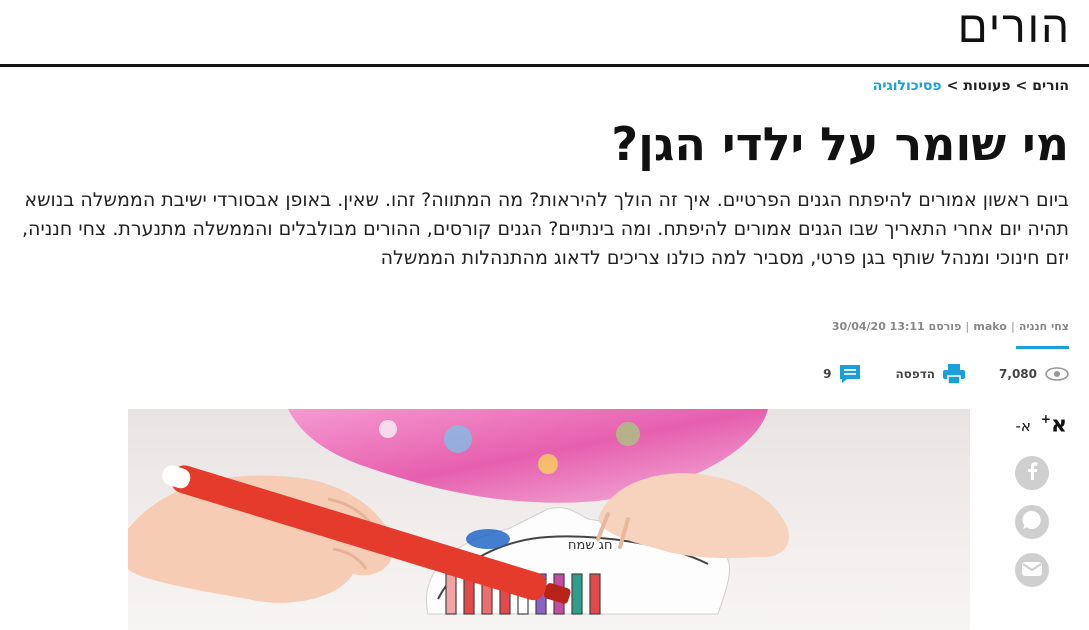  Describe the element at coordinates (878, 326) in the screenshot. I see `published-date: 30/04/20 13:11` at that location.